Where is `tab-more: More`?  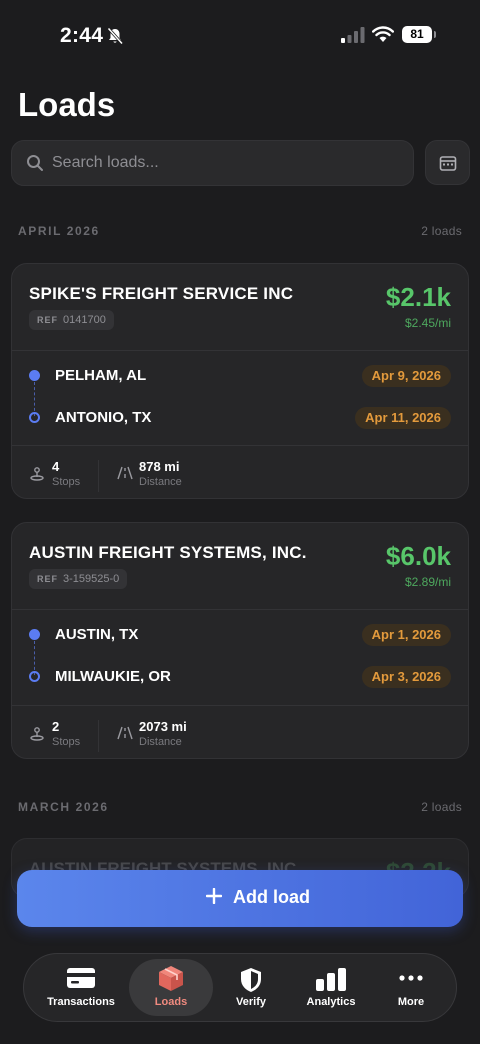 tab-more: More is located at coordinates (411, 987).